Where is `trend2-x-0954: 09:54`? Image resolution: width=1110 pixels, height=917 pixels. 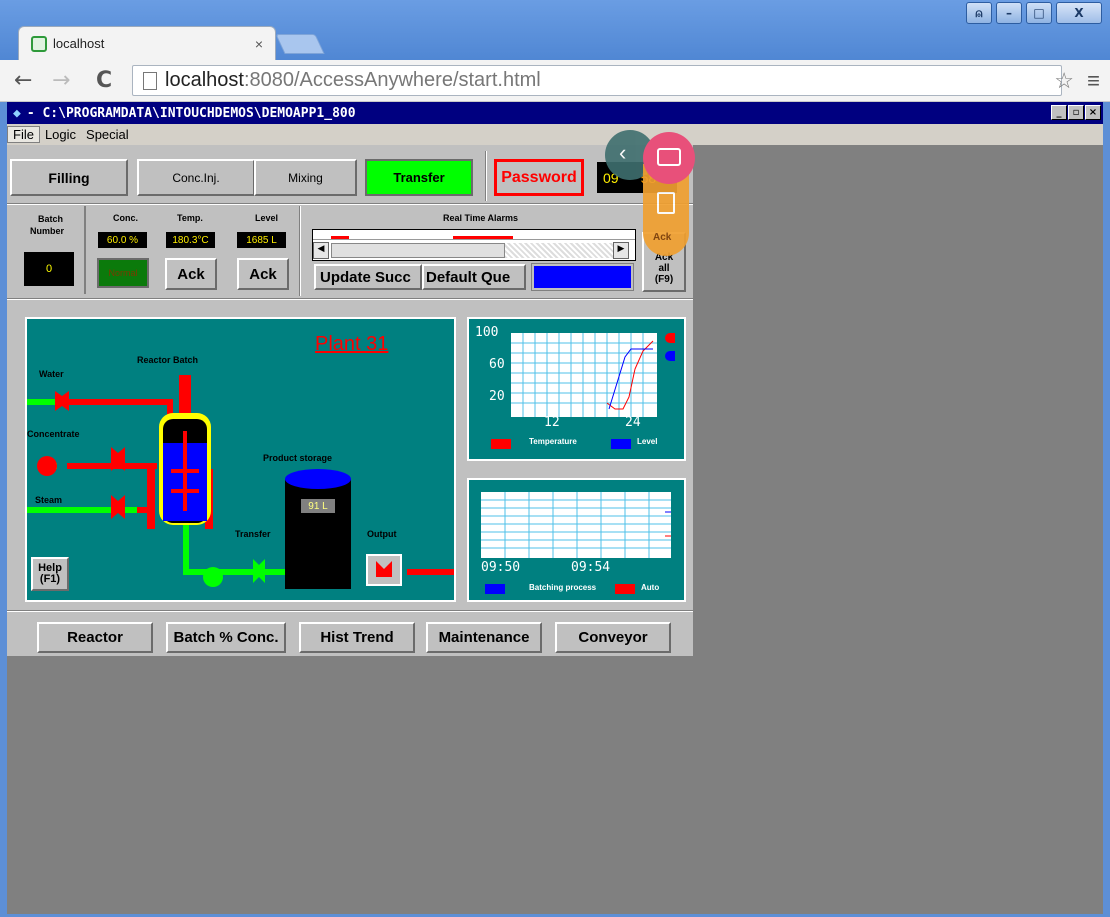
trend2-x-0954: 09:54 is located at coordinates (591, 567).